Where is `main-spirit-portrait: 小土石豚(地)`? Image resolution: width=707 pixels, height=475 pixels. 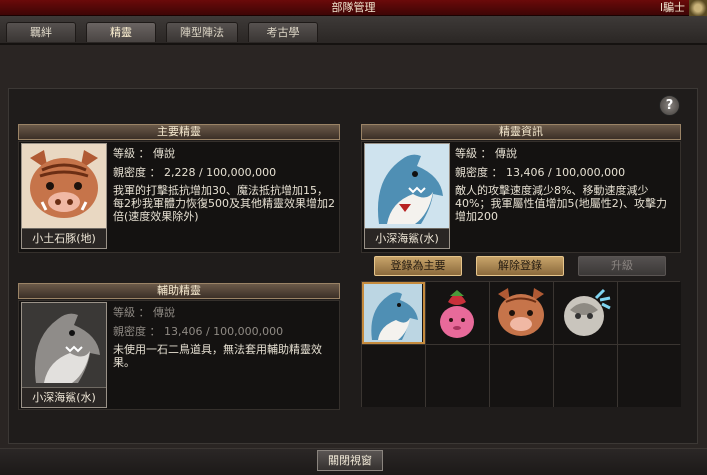 main-spirit-portrait: 小土石豚(地) is located at coordinates (64, 196).